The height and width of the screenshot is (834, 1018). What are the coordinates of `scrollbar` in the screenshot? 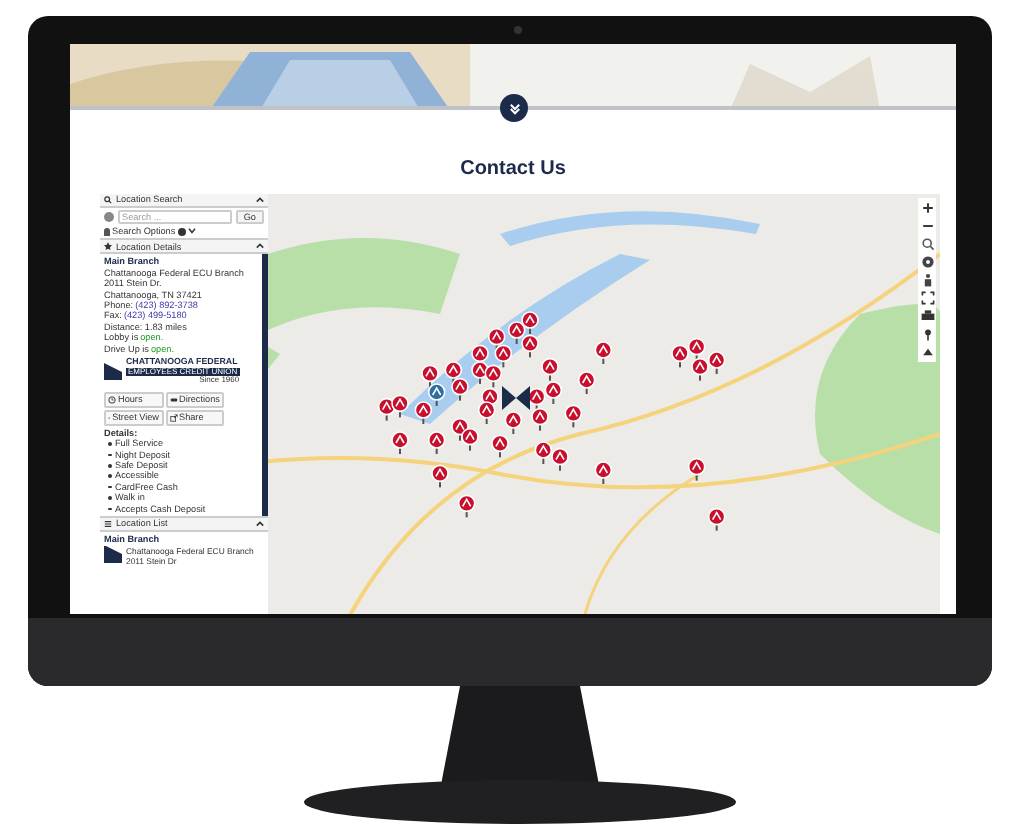 It's located at (265, 385).